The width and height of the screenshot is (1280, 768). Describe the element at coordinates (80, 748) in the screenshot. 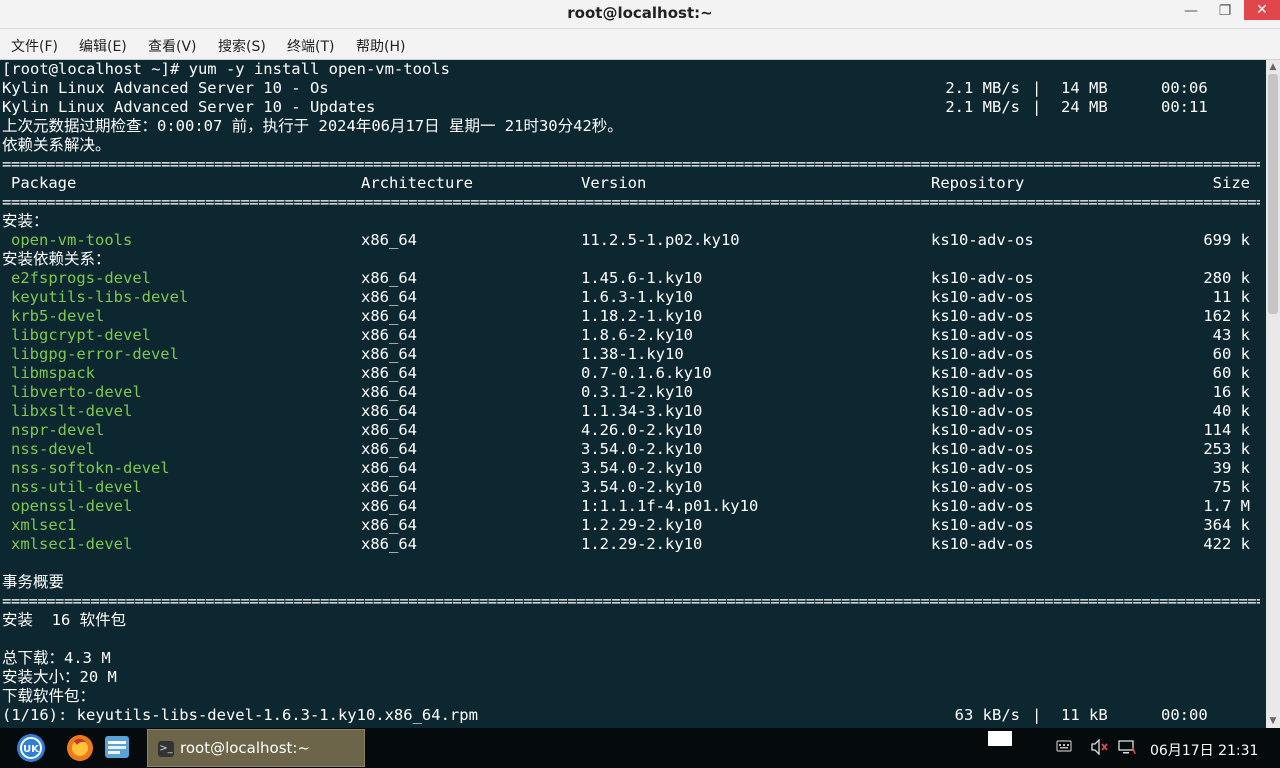

I see `firefox-icon` at that location.